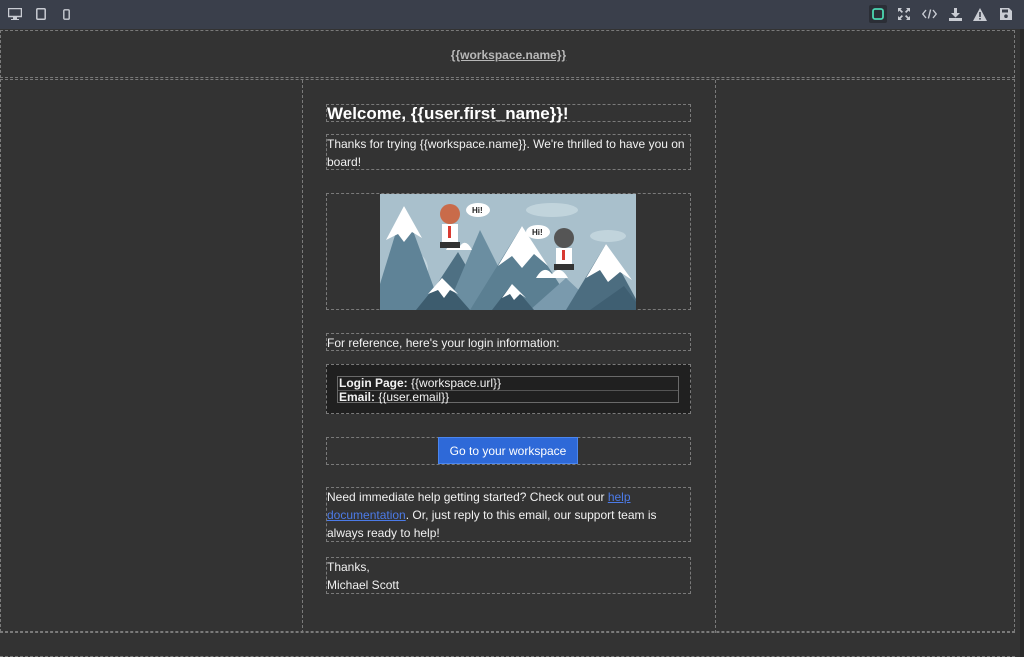 Image resolution: width=1024 pixels, height=657 pixels. What do you see at coordinates (508, 383) in the screenshot?
I see `login-page-row: Login Page: {{workspace.url}}` at bounding box center [508, 383].